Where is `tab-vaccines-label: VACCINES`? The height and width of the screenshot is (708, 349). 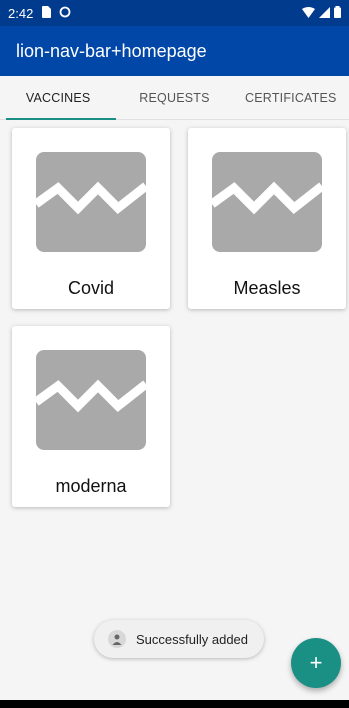
tab-vaccines-label: VACCINES is located at coordinates (58, 97).